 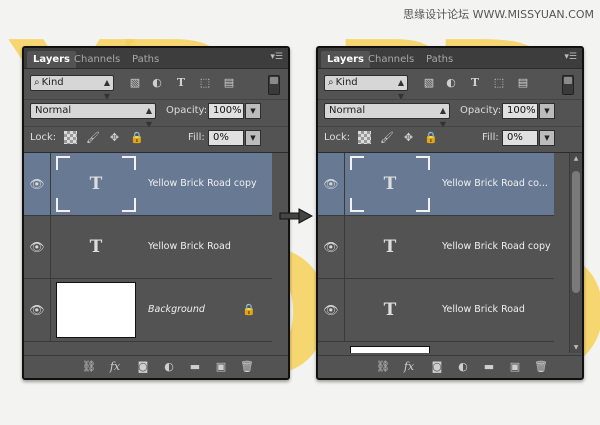 What do you see at coordinates (337, 137) in the screenshot?
I see `lock-label: Lock:` at bounding box center [337, 137].